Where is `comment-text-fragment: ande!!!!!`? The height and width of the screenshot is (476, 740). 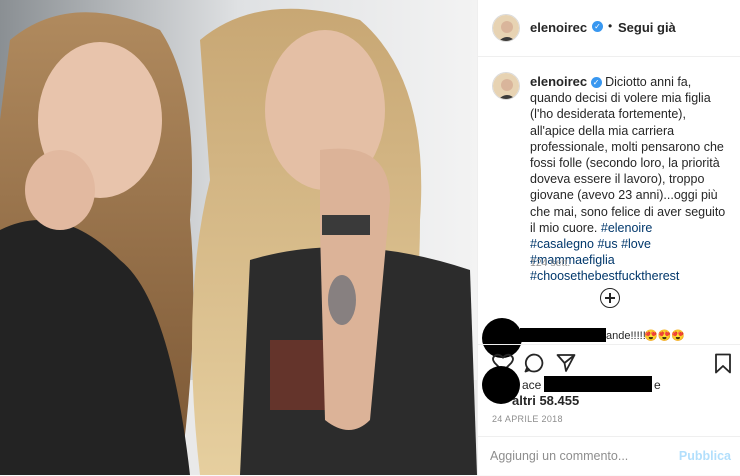
comment-text-fragment: ande!!!!! is located at coordinates (626, 336).